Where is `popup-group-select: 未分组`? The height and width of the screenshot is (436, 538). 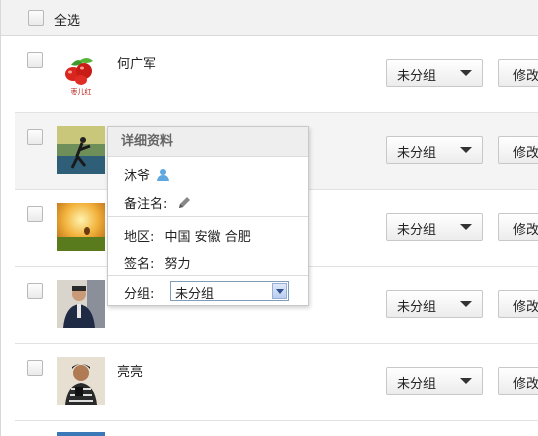
popup-group-select: 未分组 is located at coordinates (229, 291).